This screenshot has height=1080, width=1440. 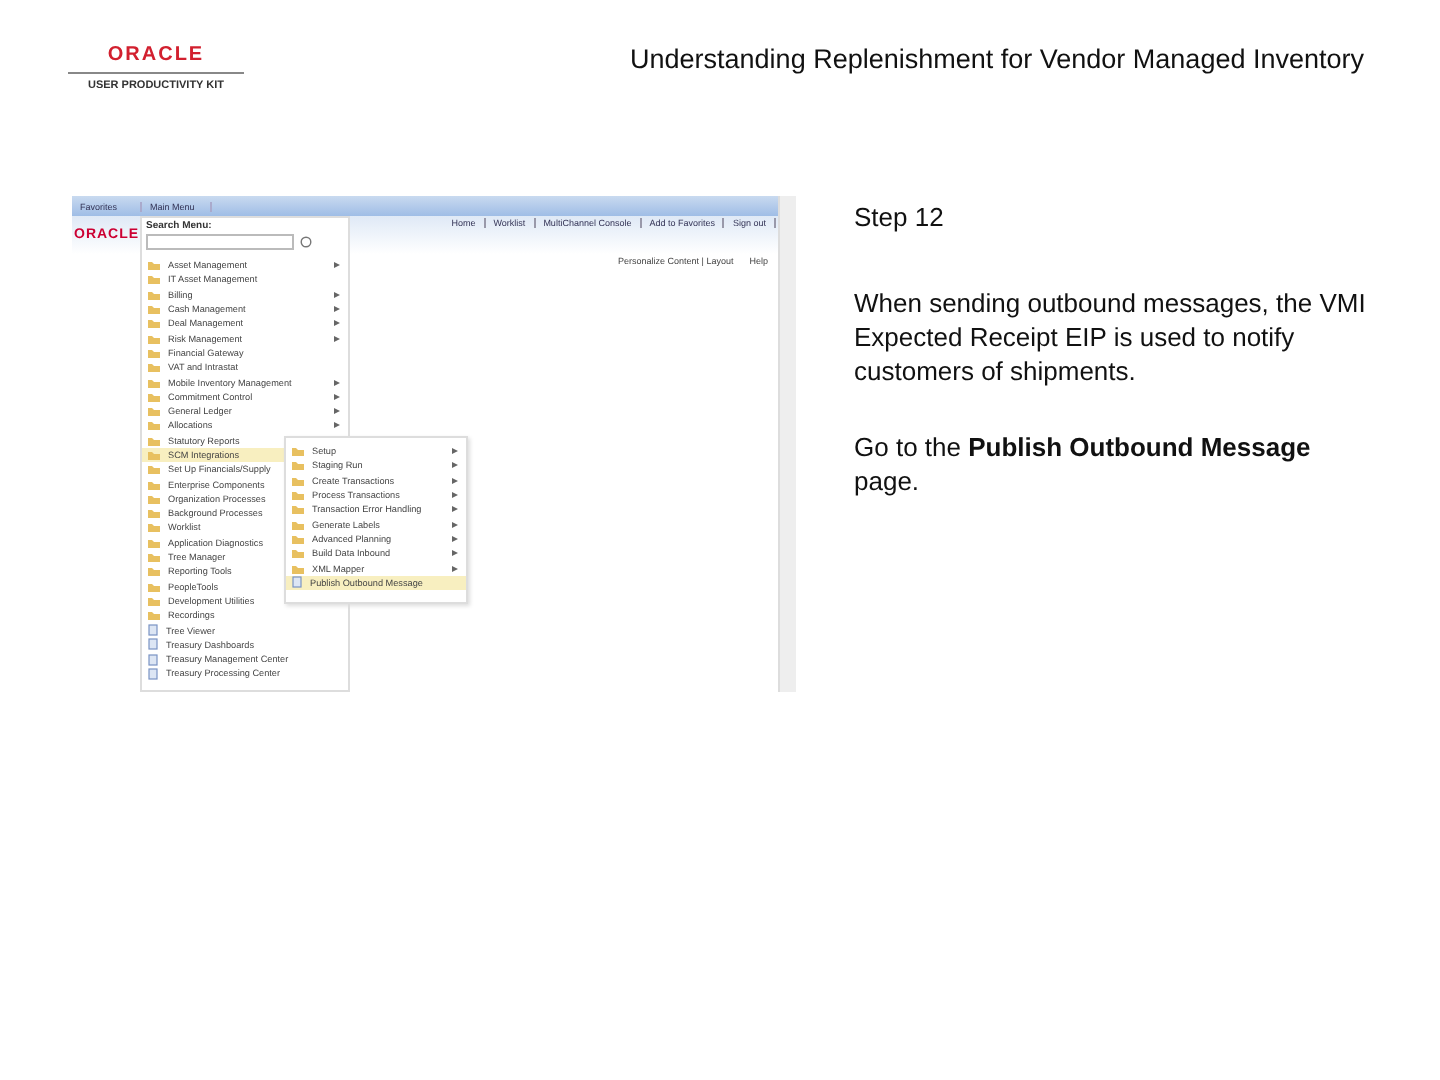 What do you see at coordinates (997, 59) in the screenshot?
I see `document-title: Understanding Replenishment for Vendor Managed Inventory` at bounding box center [997, 59].